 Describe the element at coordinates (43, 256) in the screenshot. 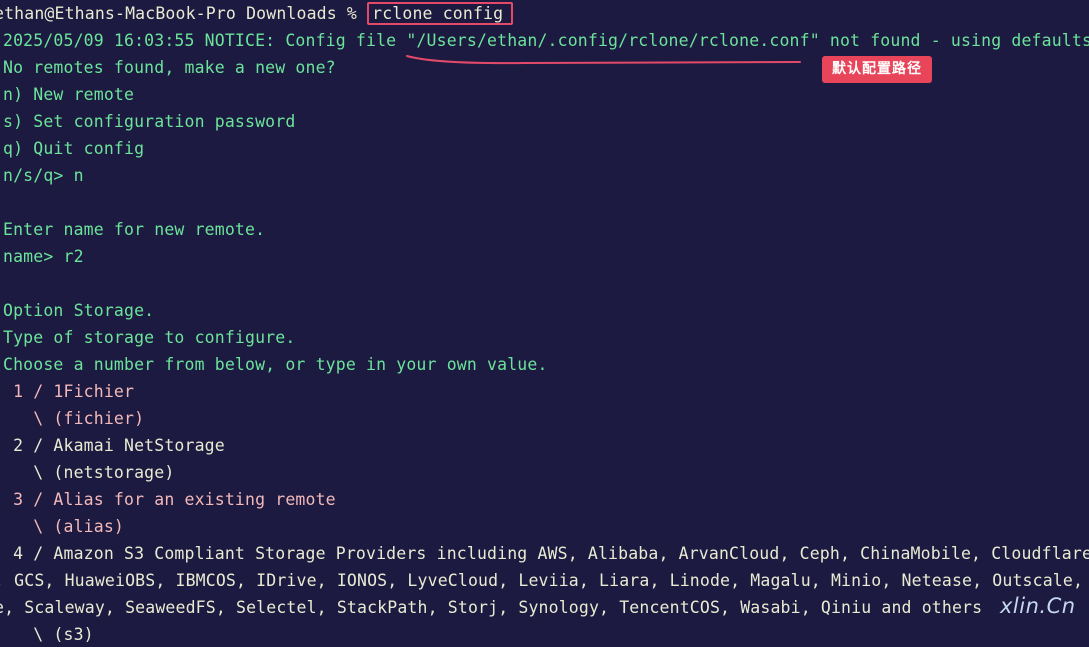

I see `name-prompt: name> r2` at that location.